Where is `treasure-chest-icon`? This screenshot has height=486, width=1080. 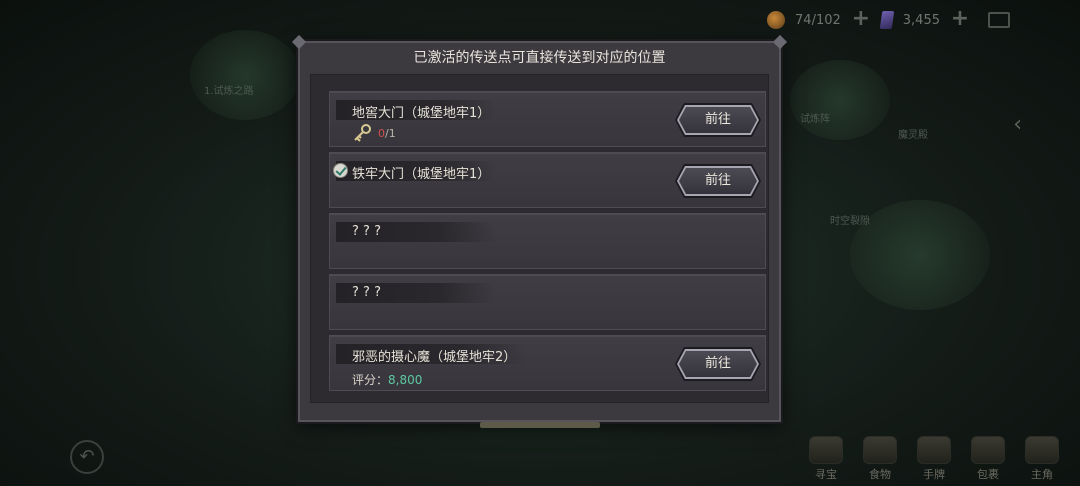
treasure-chest-icon is located at coordinates (826, 450).